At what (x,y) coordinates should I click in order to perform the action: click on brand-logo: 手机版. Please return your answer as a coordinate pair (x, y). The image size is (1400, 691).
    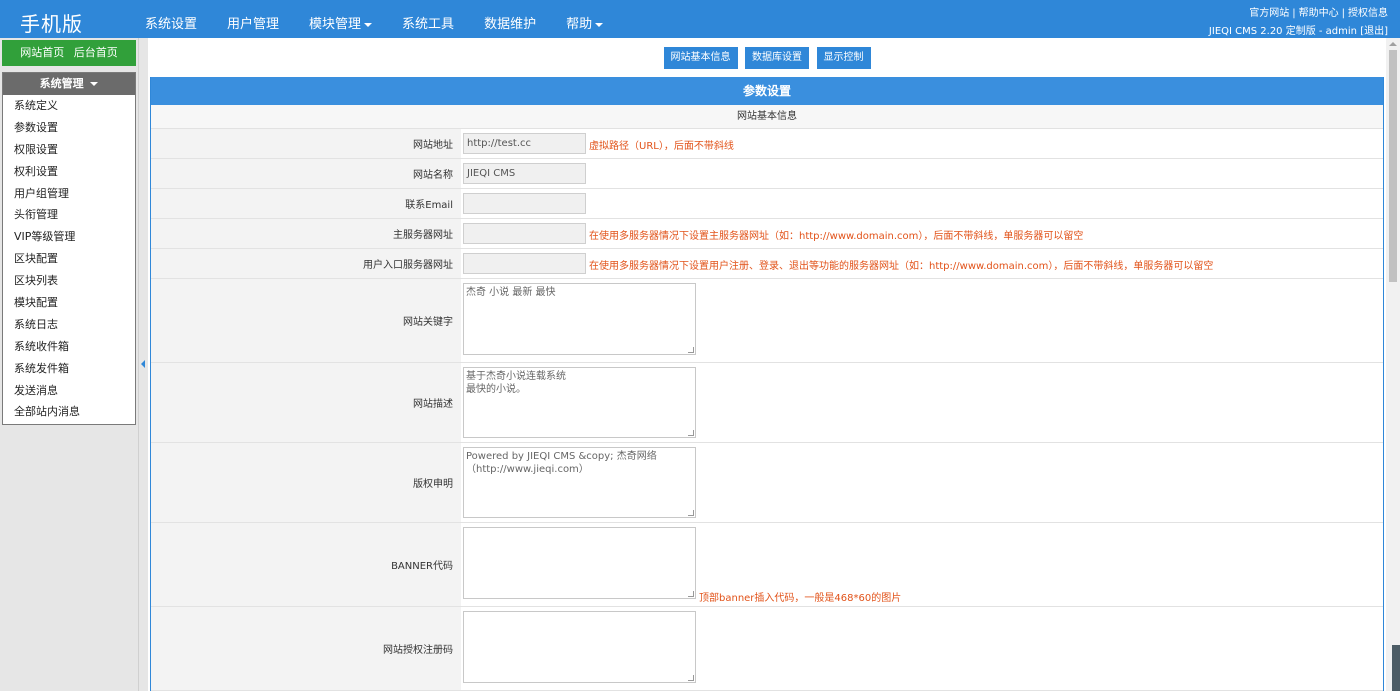
    Looking at the image, I should click on (51, 22).